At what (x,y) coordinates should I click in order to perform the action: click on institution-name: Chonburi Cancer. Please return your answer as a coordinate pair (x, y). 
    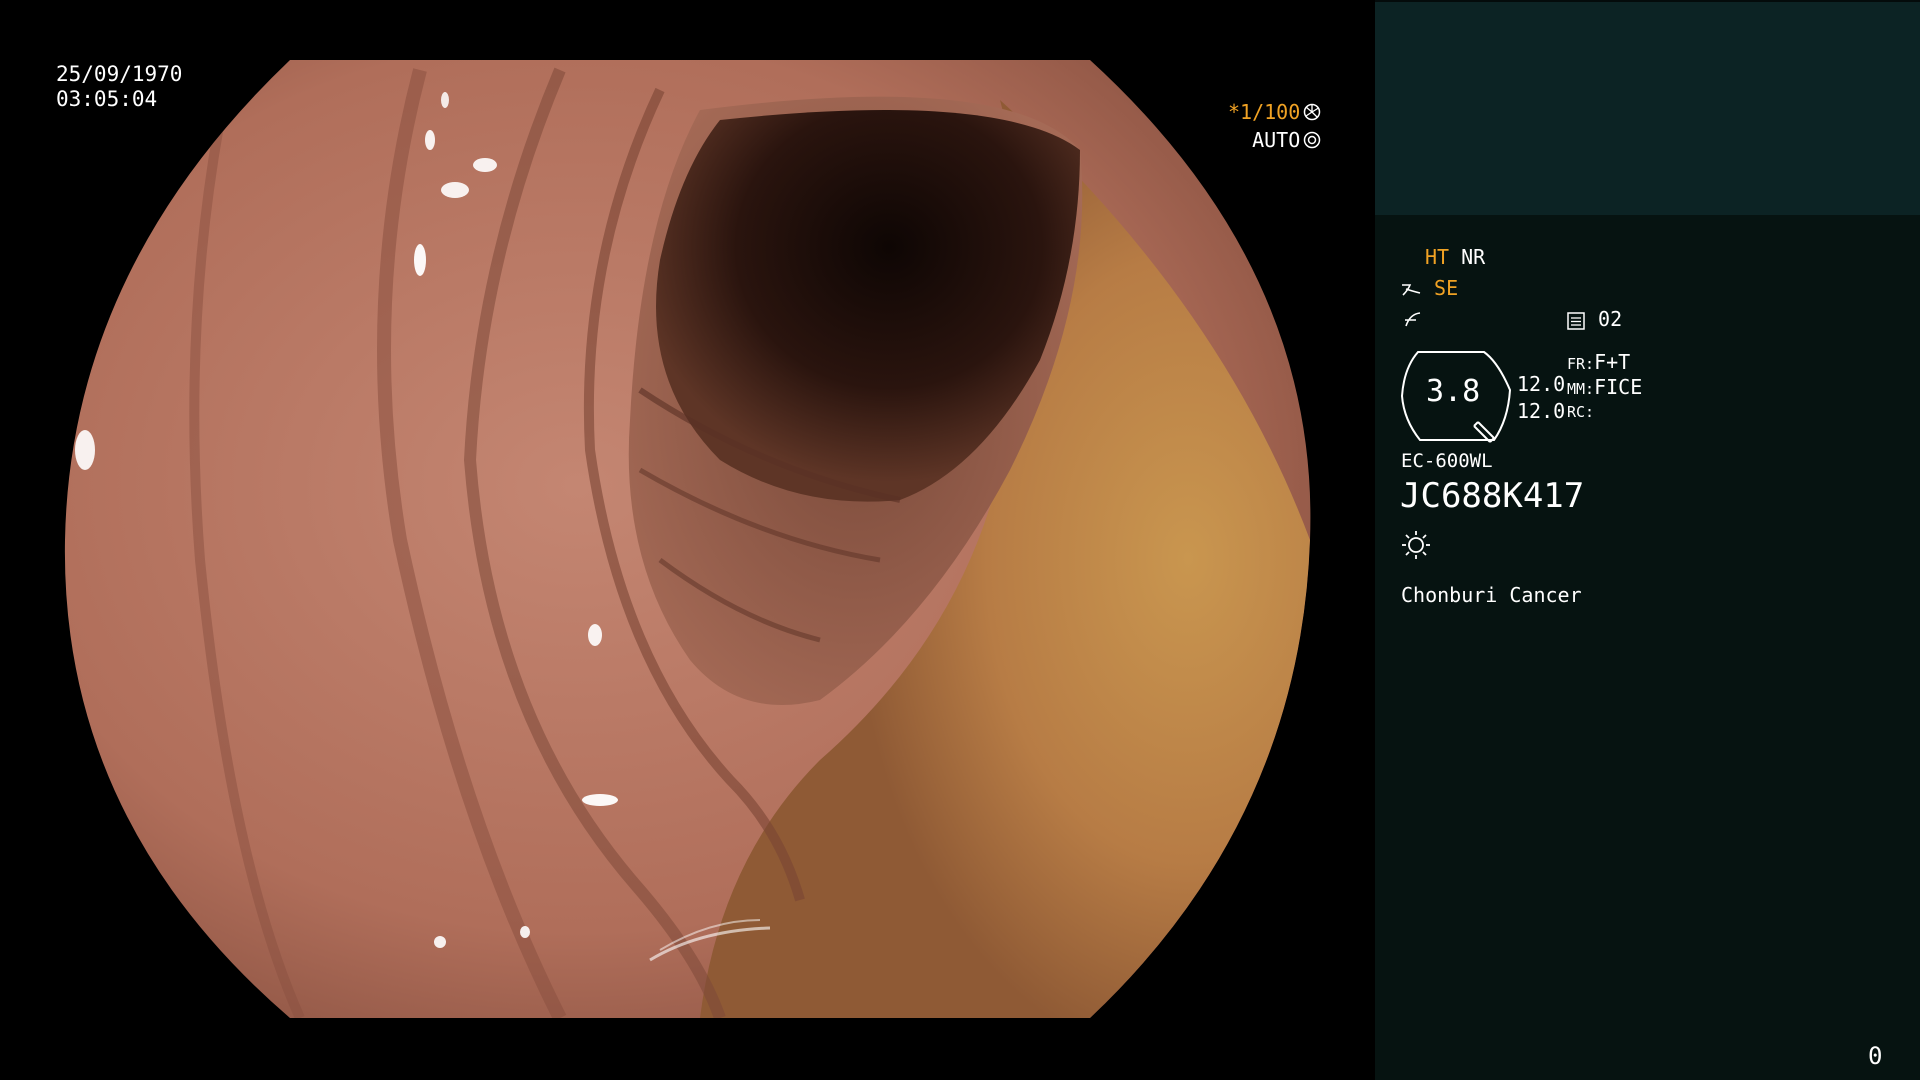
    Looking at the image, I should click on (1491, 595).